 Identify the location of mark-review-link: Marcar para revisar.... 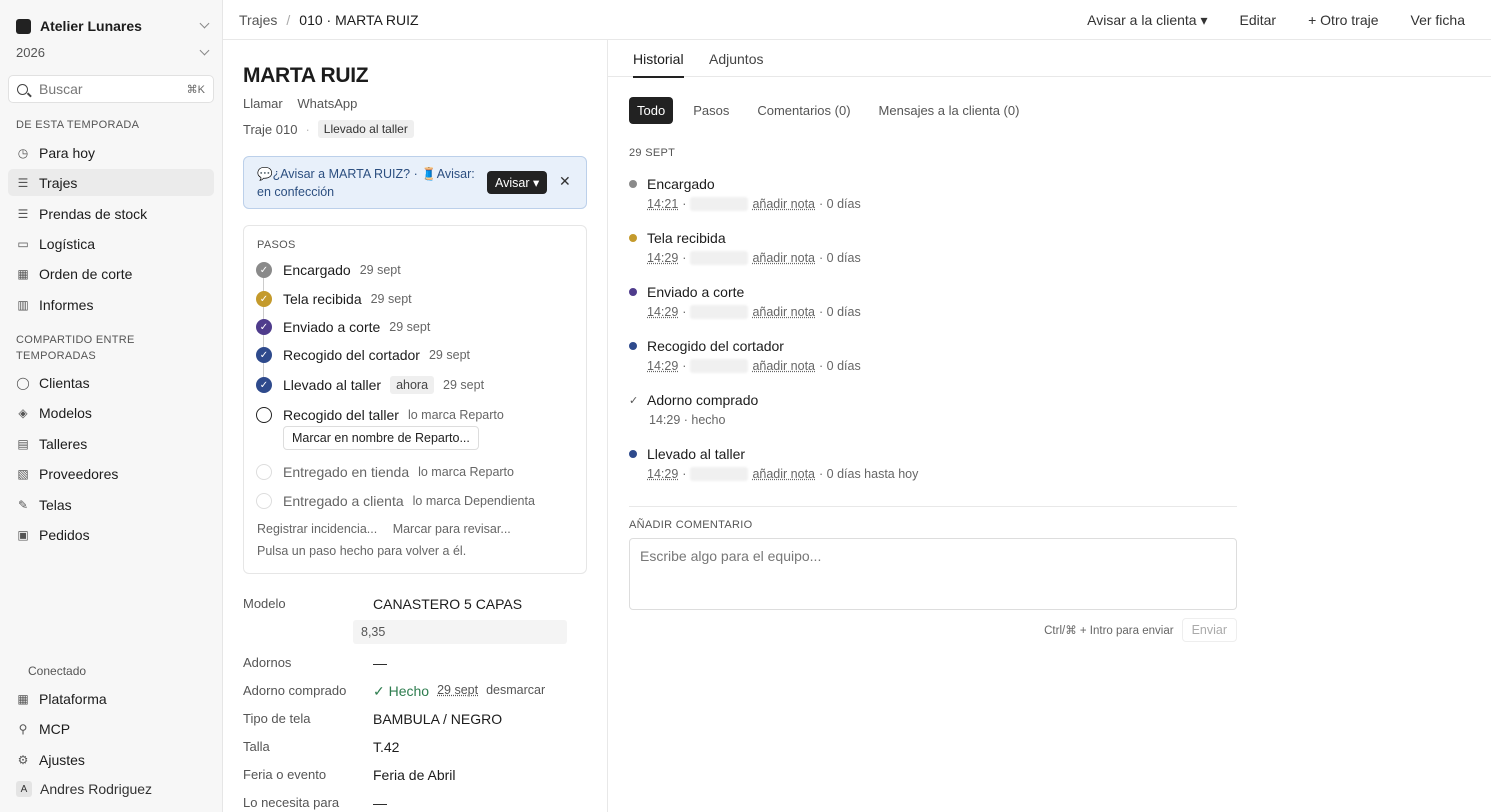
(452, 529).